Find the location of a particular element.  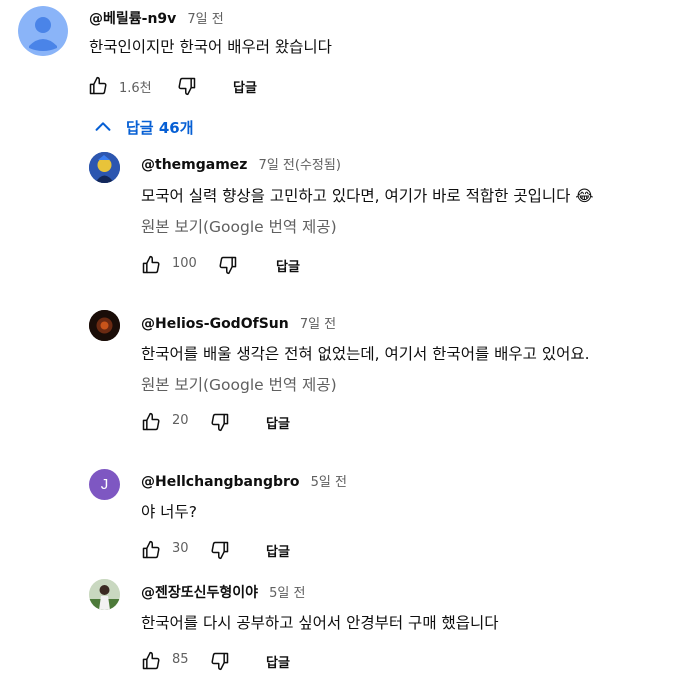

like-count: 30 is located at coordinates (180, 548).